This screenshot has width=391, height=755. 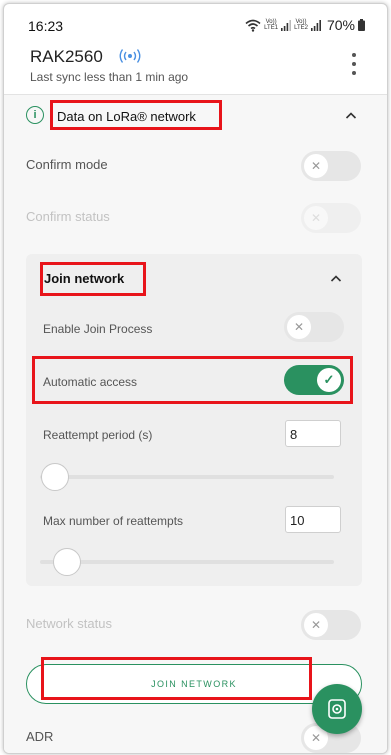 What do you see at coordinates (98, 329) in the screenshot?
I see `enable-join-label: Enable Join Process` at bounding box center [98, 329].